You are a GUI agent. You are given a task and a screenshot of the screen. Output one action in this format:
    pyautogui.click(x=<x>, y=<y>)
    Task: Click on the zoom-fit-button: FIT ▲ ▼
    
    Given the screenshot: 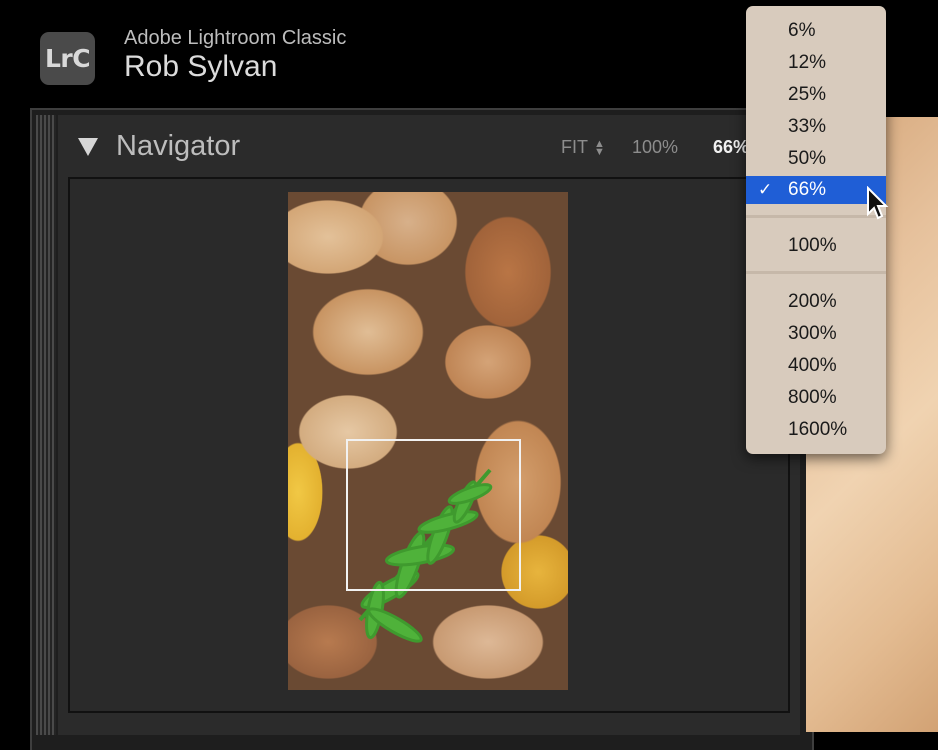 What is the action you would take?
    pyautogui.click(x=583, y=147)
    